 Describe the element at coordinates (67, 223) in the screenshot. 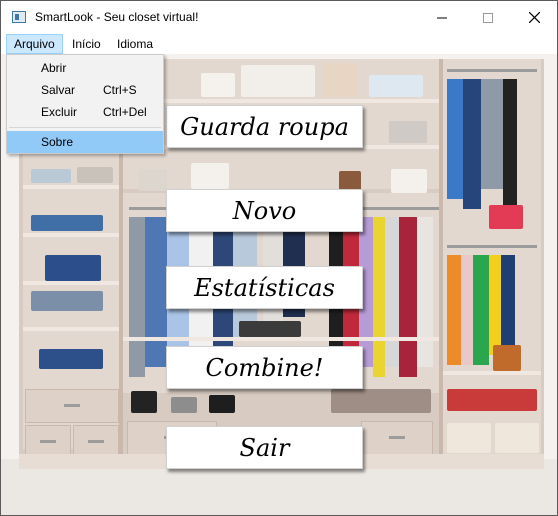

I see `folded-jeans` at that location.